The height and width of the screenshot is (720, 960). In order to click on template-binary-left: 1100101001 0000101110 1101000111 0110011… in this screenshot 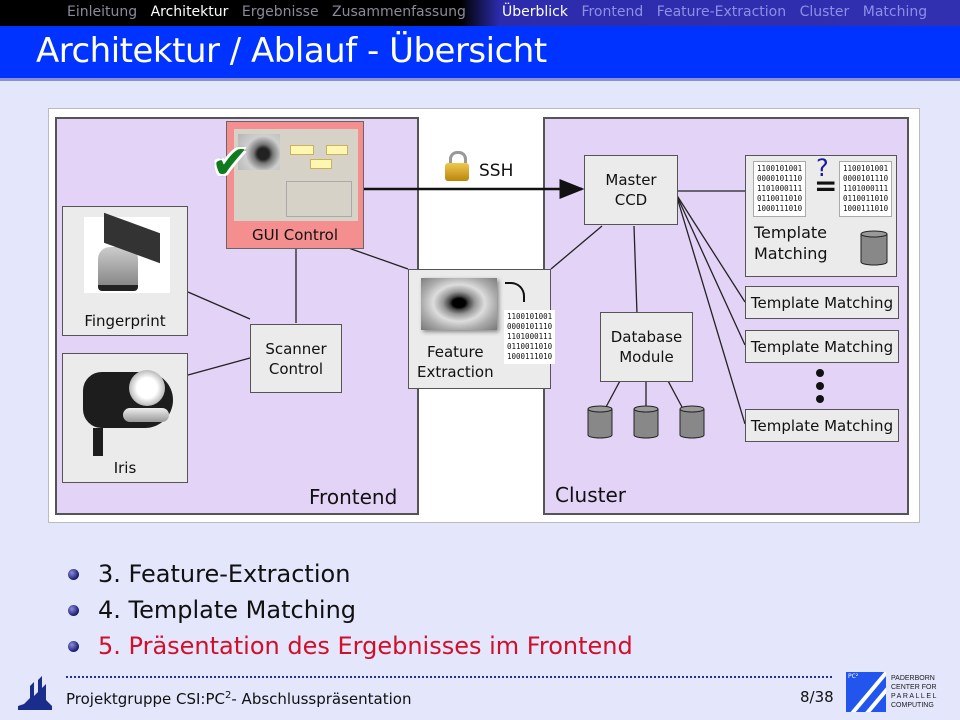, I will do `click(780, 189)`.